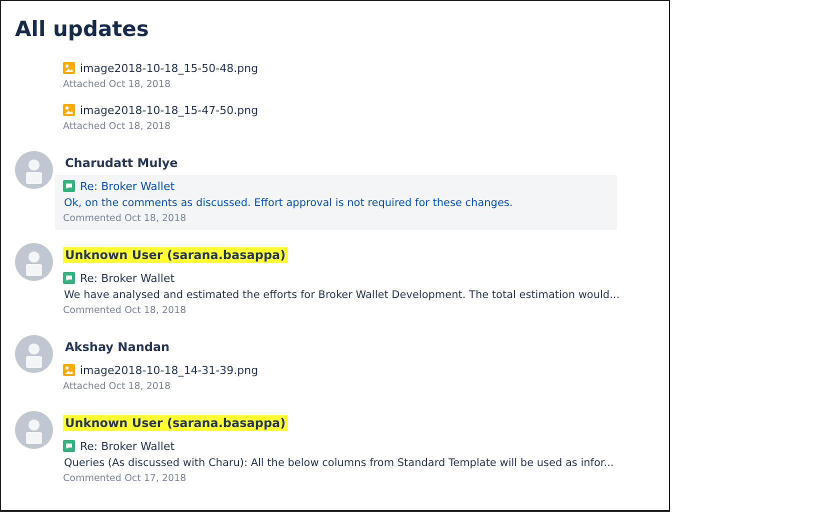 This screenshot has height=512, width=816. Describe the element at coordinates (117, 347) in the screenshot. I see `author-name: Akshay Nandan` at that location.